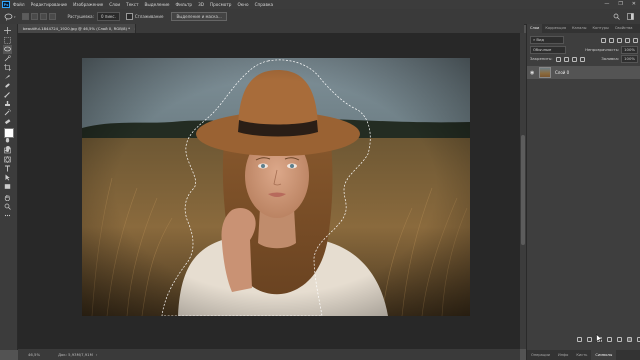 This screenshot has width=640, height=360. I want to click on new-layer-icon, so click(629, 339).